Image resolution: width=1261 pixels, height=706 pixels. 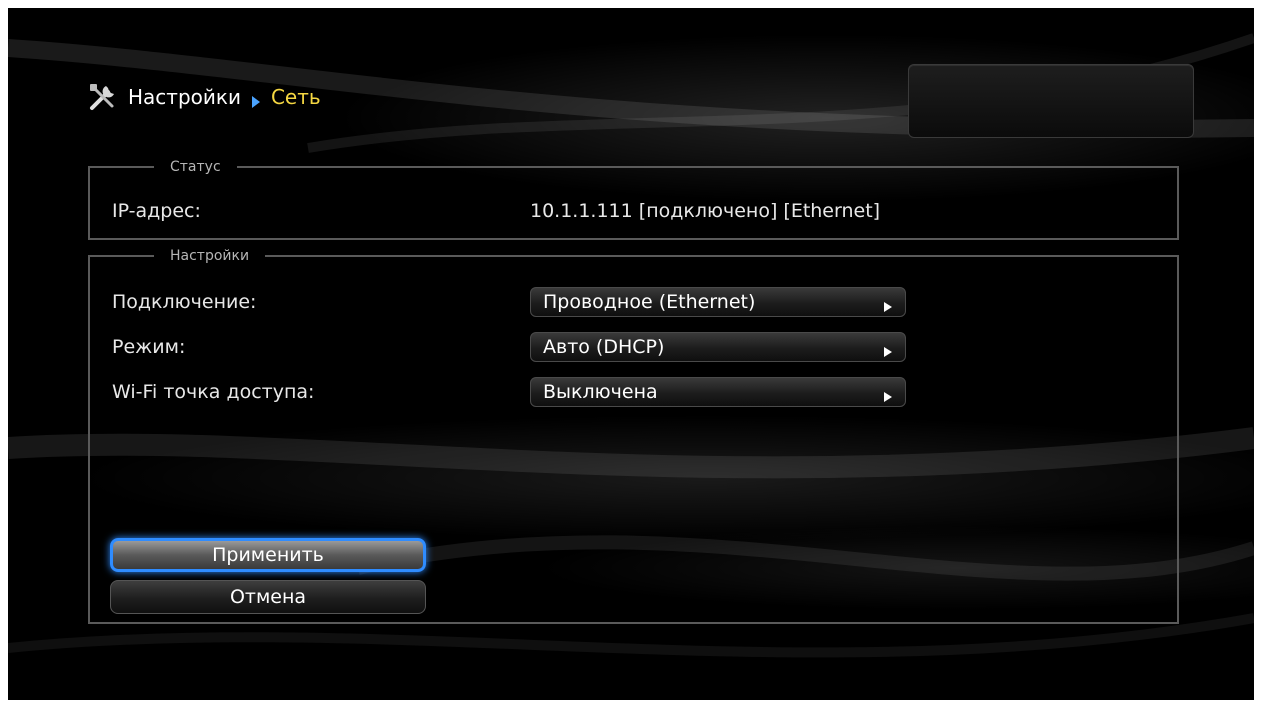 I want to click on ip-address-label: IP-адрес:, so click(x=156, y=211).